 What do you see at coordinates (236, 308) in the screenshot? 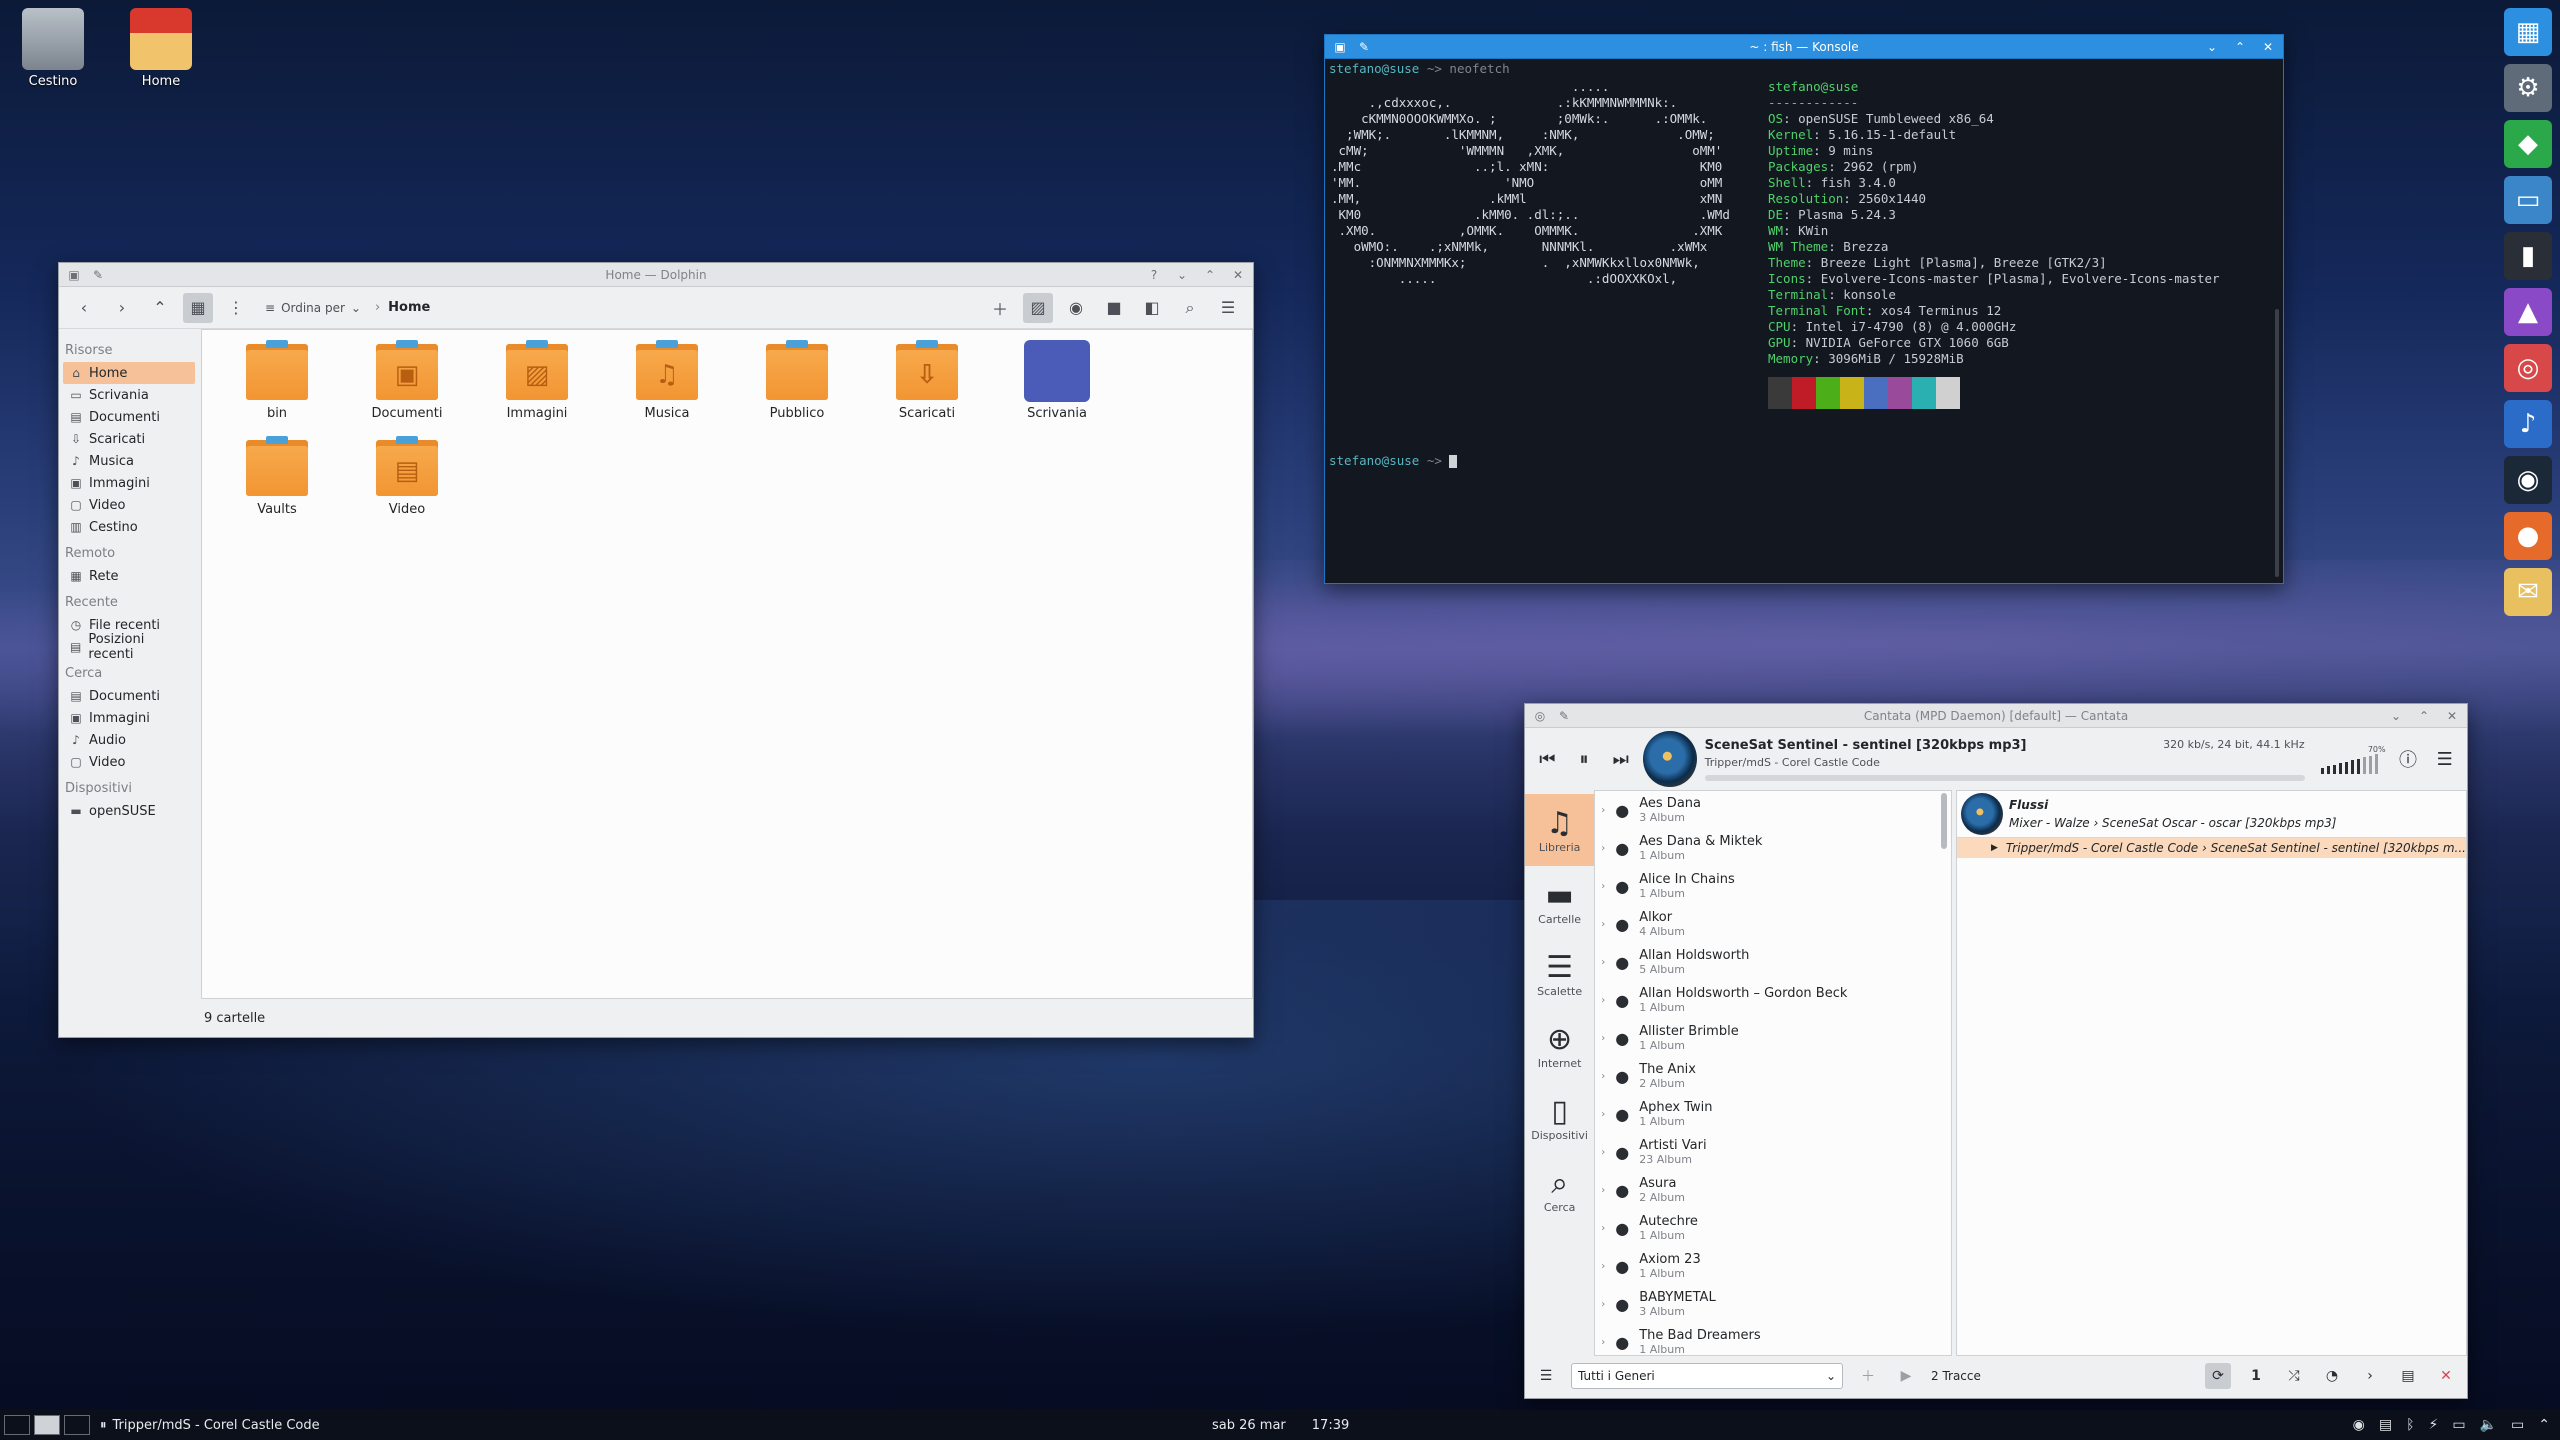
I see `details-view-icon: ⋮` at bounding box center [236, 308].